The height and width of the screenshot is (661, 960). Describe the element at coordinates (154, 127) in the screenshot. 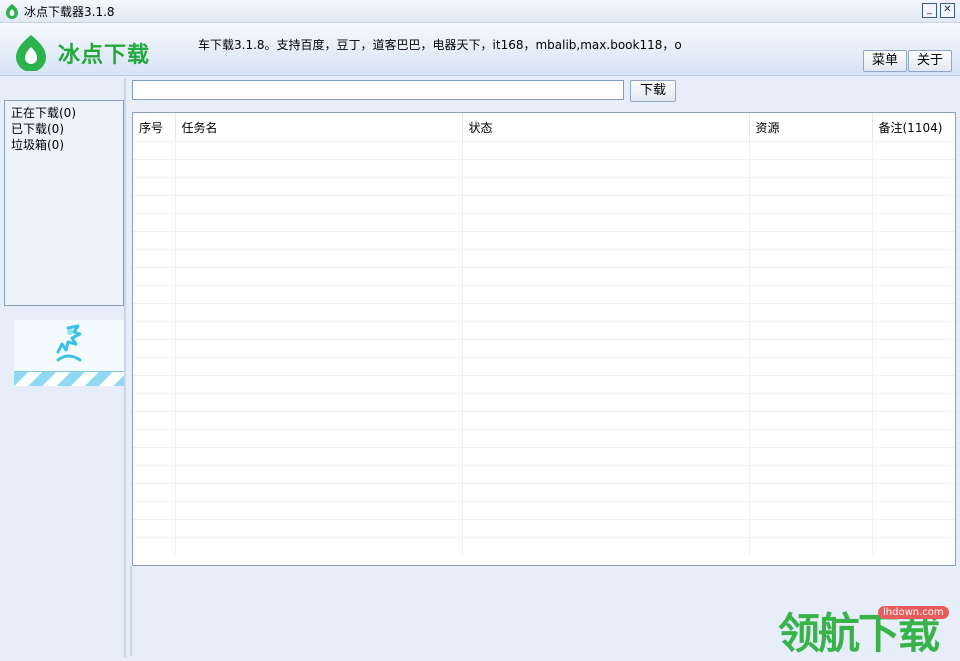

I see `column-header-index: 序号` at that location.